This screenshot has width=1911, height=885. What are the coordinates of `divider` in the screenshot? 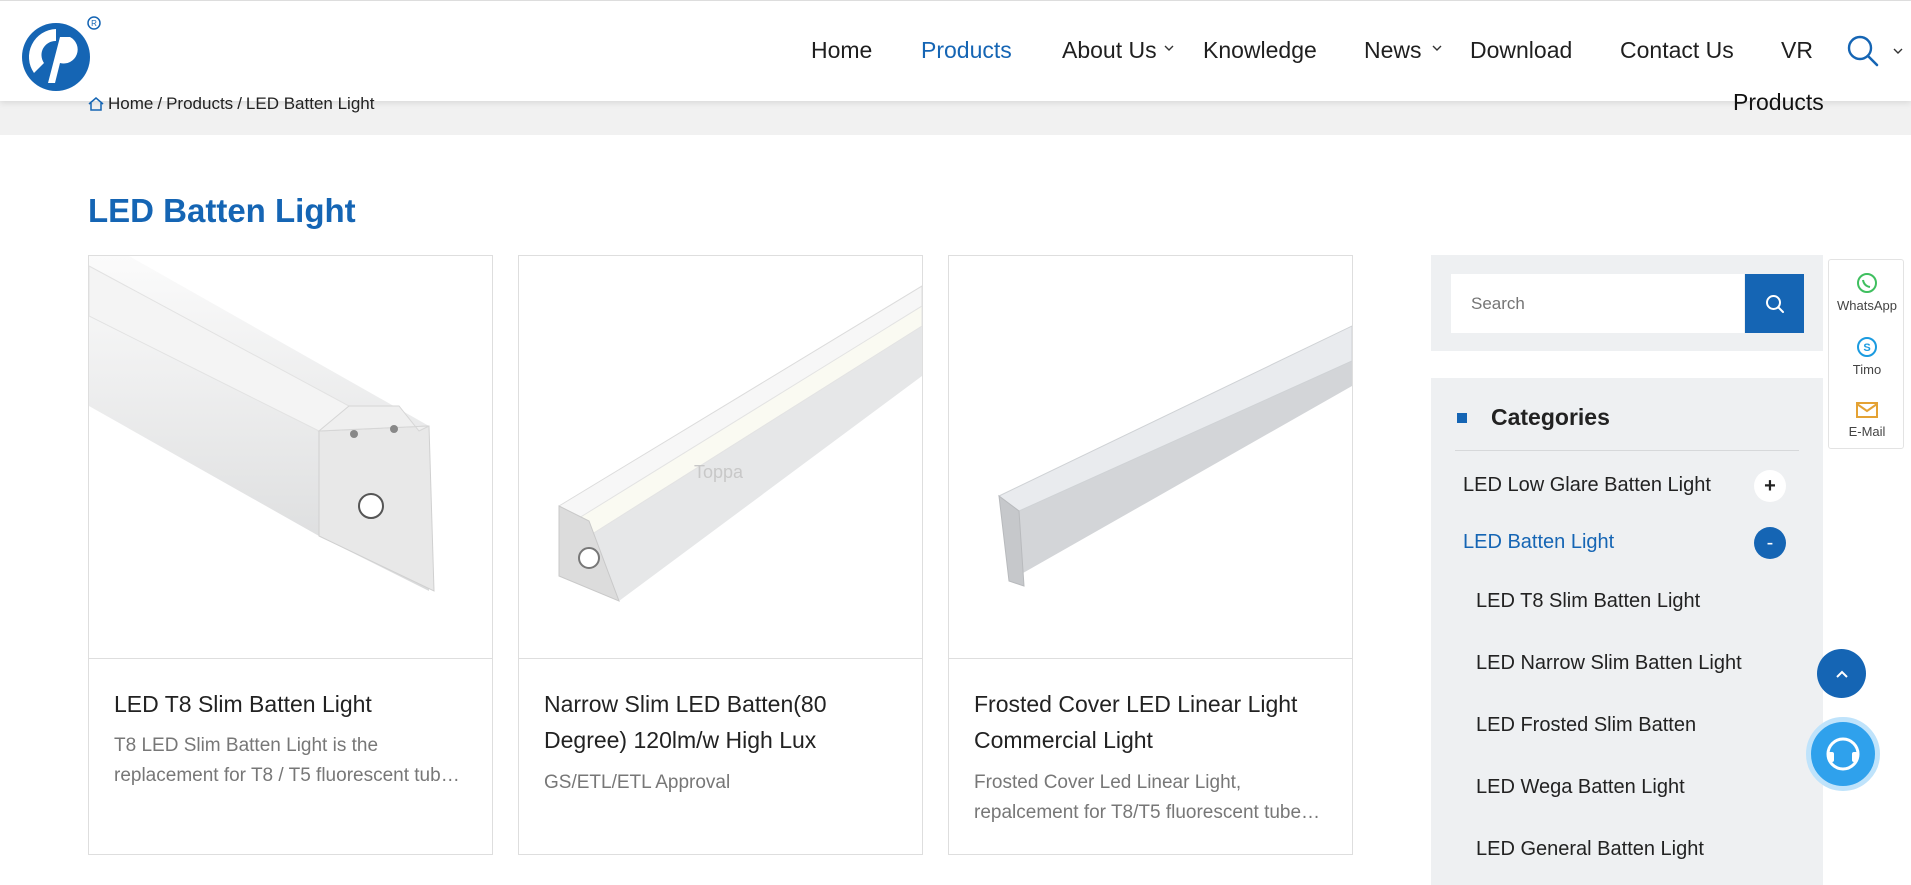 It's located at (1627, 450).